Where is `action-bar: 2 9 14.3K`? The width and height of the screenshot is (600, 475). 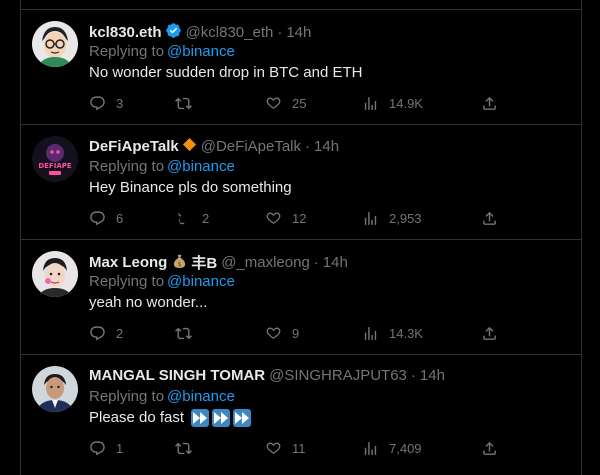
action-bar: 2 9 14.3K is located at coordinates (295, 333).